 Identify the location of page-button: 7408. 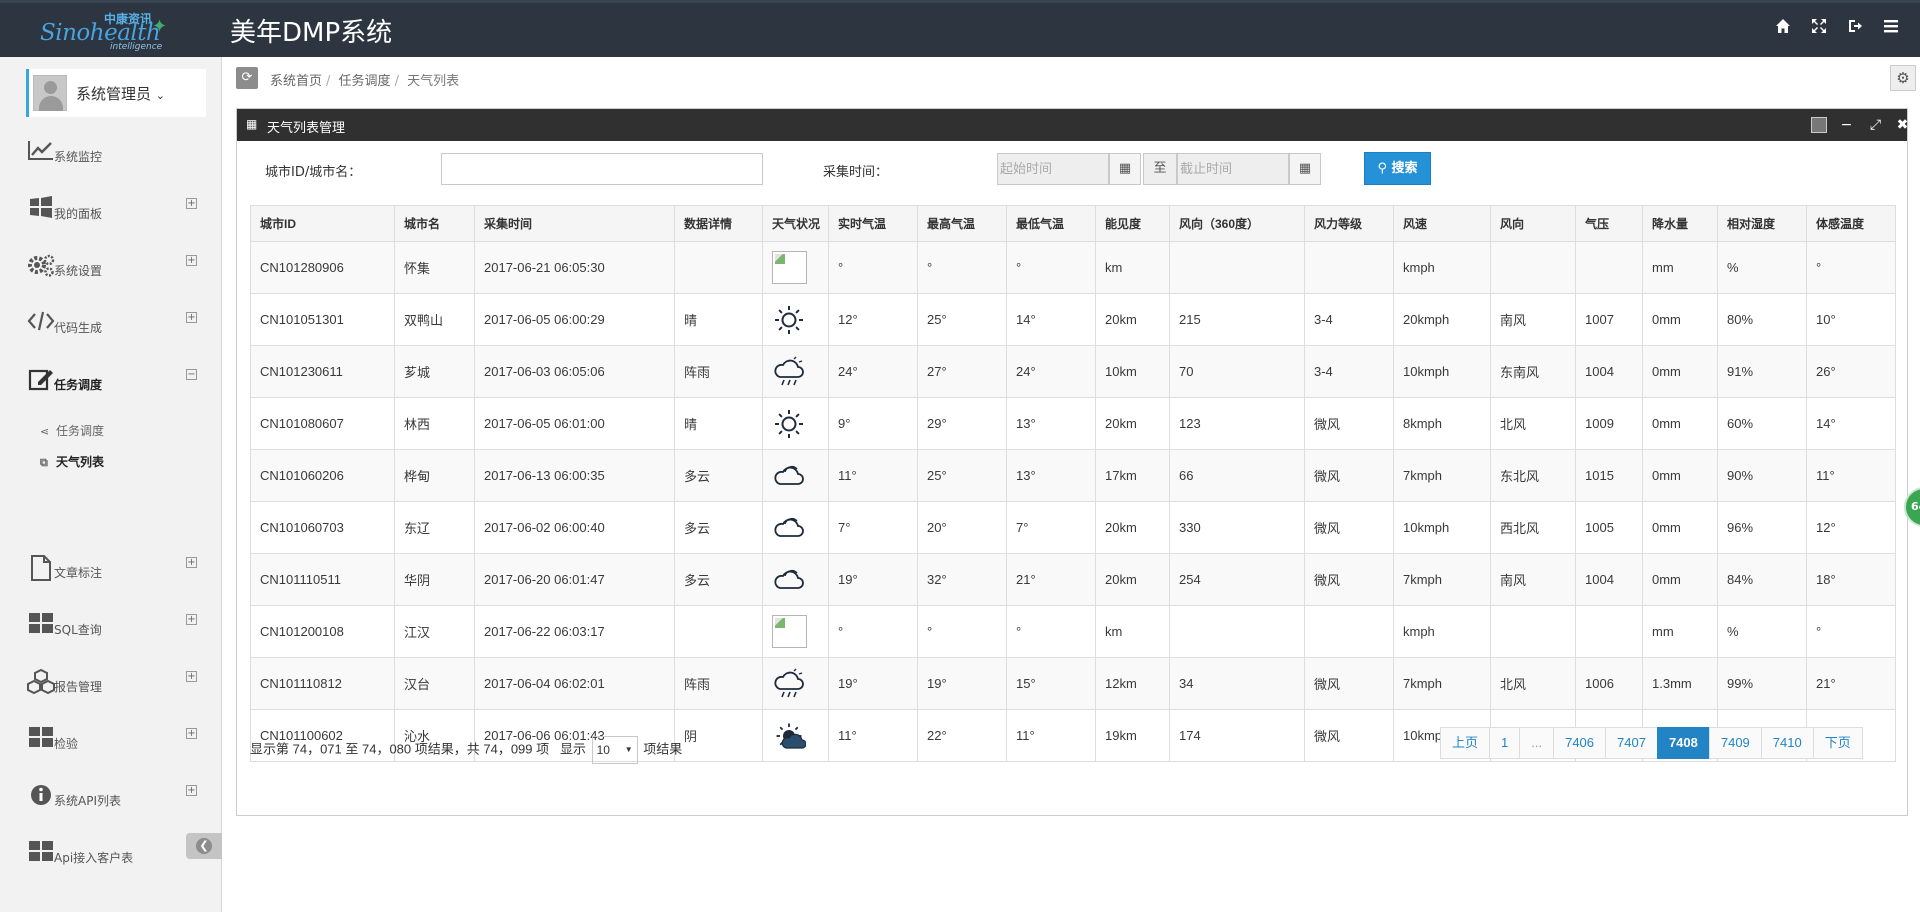
(1683, 743).